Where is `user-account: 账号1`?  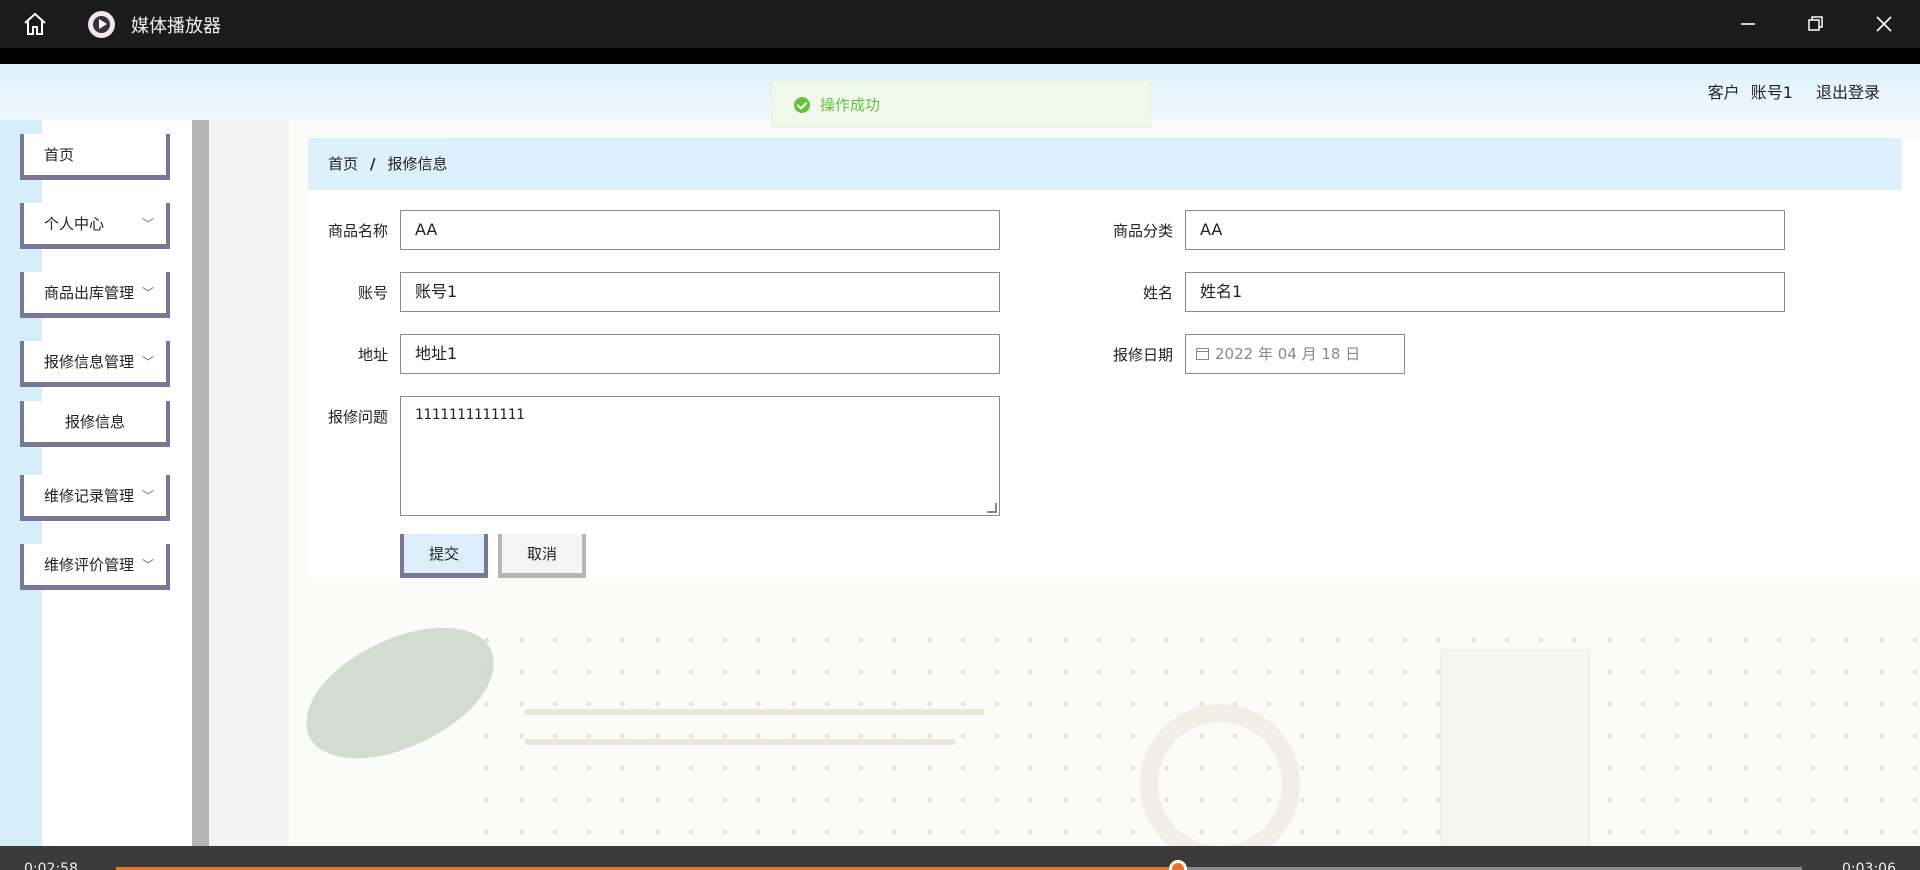
user-account: 账号1 is located at coordinates (1771, 92).